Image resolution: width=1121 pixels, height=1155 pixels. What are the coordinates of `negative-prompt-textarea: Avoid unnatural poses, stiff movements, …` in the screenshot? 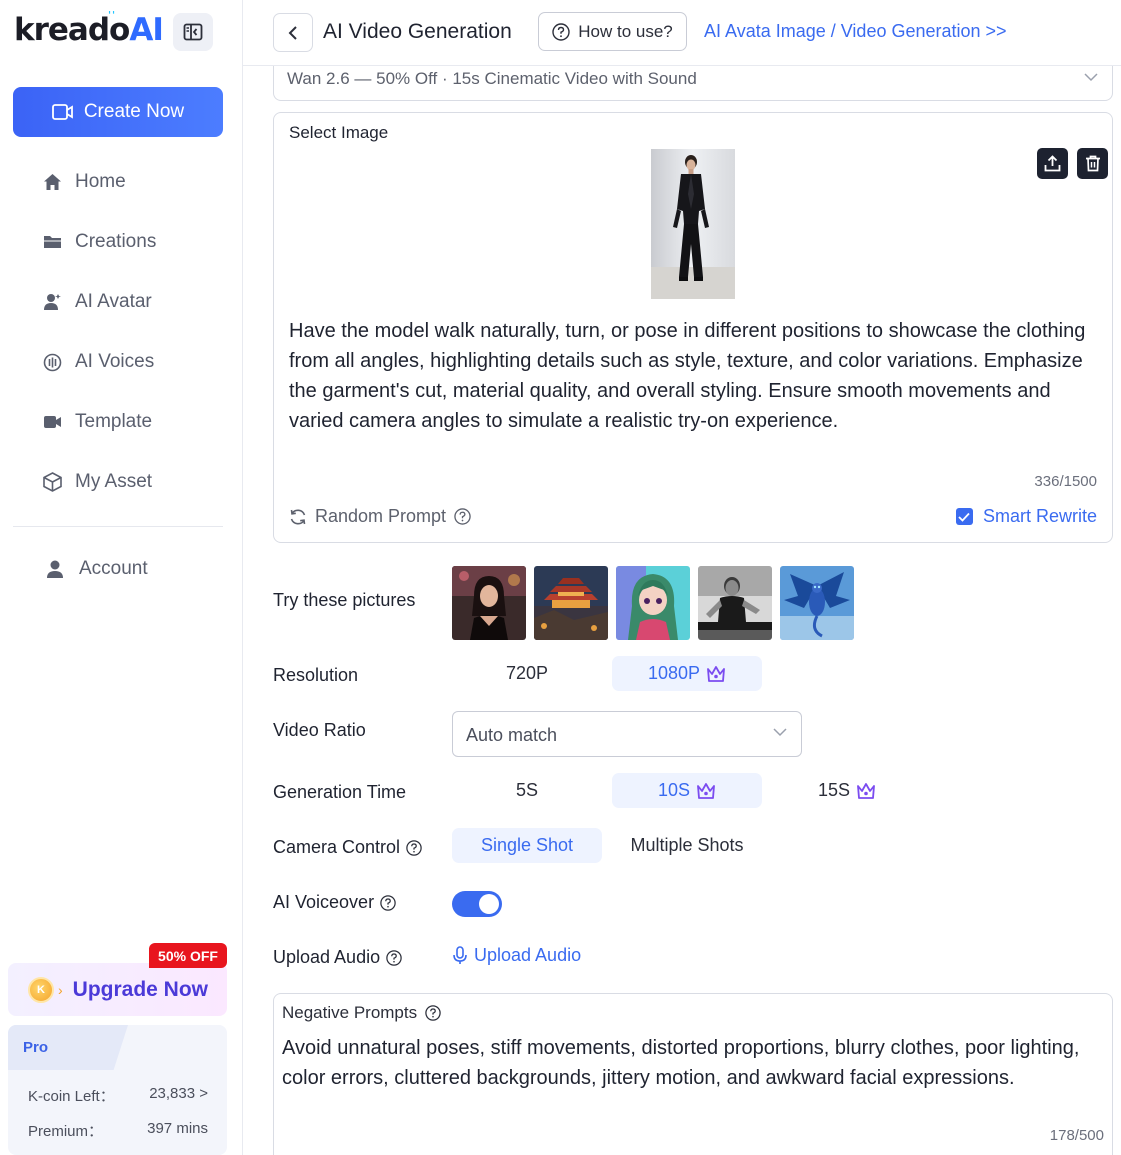 It's located at (694, 1063).